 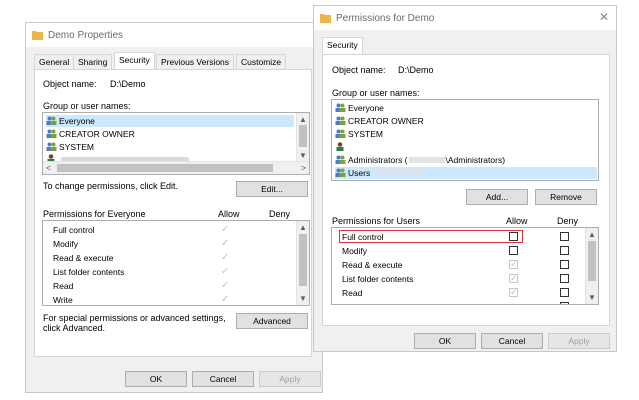 What do you see at coordinates (420, 160) in the screenshot?
I see `list-item: Administrators (\Administrators)` at bounding box center [420, 160].